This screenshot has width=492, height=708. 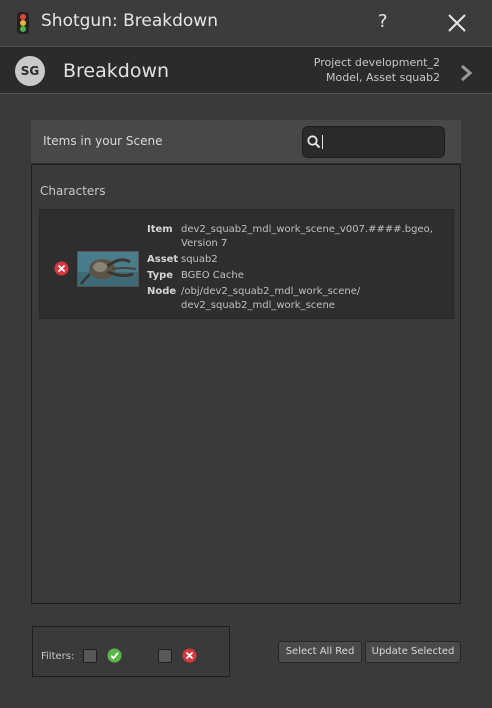 I want to click on type-label: Type, so click(x=160, y=275).